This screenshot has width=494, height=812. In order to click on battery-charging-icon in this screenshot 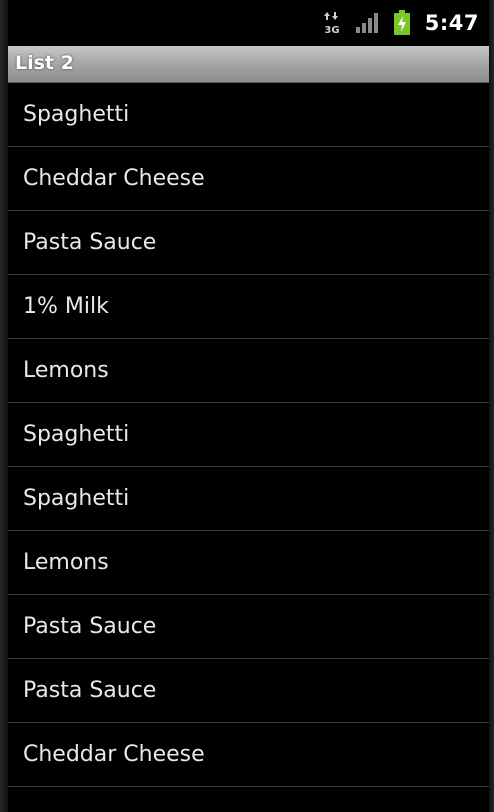, I will do `click(402, 23)`.